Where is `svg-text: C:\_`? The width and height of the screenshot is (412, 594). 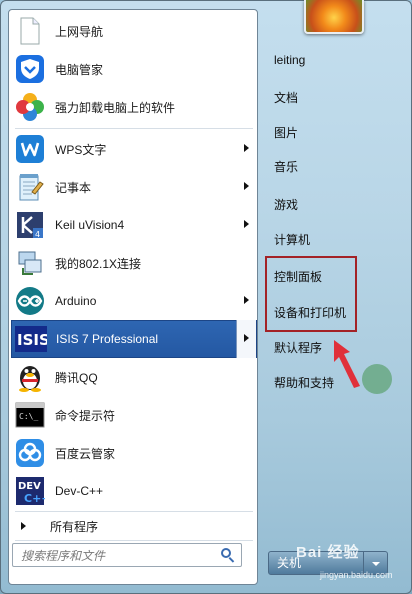 svg-text: C:\_ is located at coordinates (28, 416).